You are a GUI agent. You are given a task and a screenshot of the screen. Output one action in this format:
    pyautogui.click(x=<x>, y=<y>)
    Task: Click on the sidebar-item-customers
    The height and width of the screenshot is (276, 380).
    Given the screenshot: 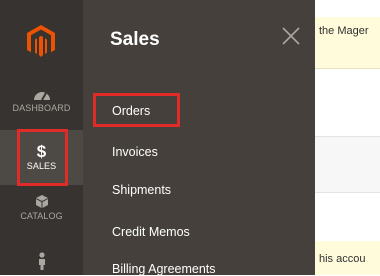 What is the action you would take?
    pyautogui.click(x=41, y=263)
    